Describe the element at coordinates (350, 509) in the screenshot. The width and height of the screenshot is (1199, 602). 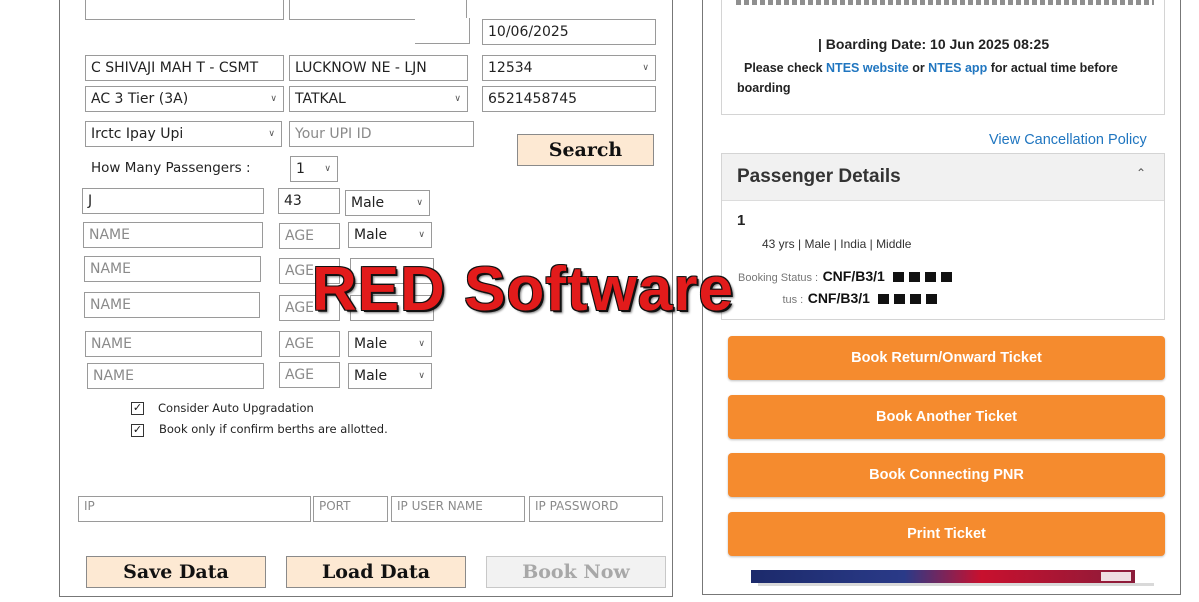
I see `proxy-port-input: PORT` at that location.